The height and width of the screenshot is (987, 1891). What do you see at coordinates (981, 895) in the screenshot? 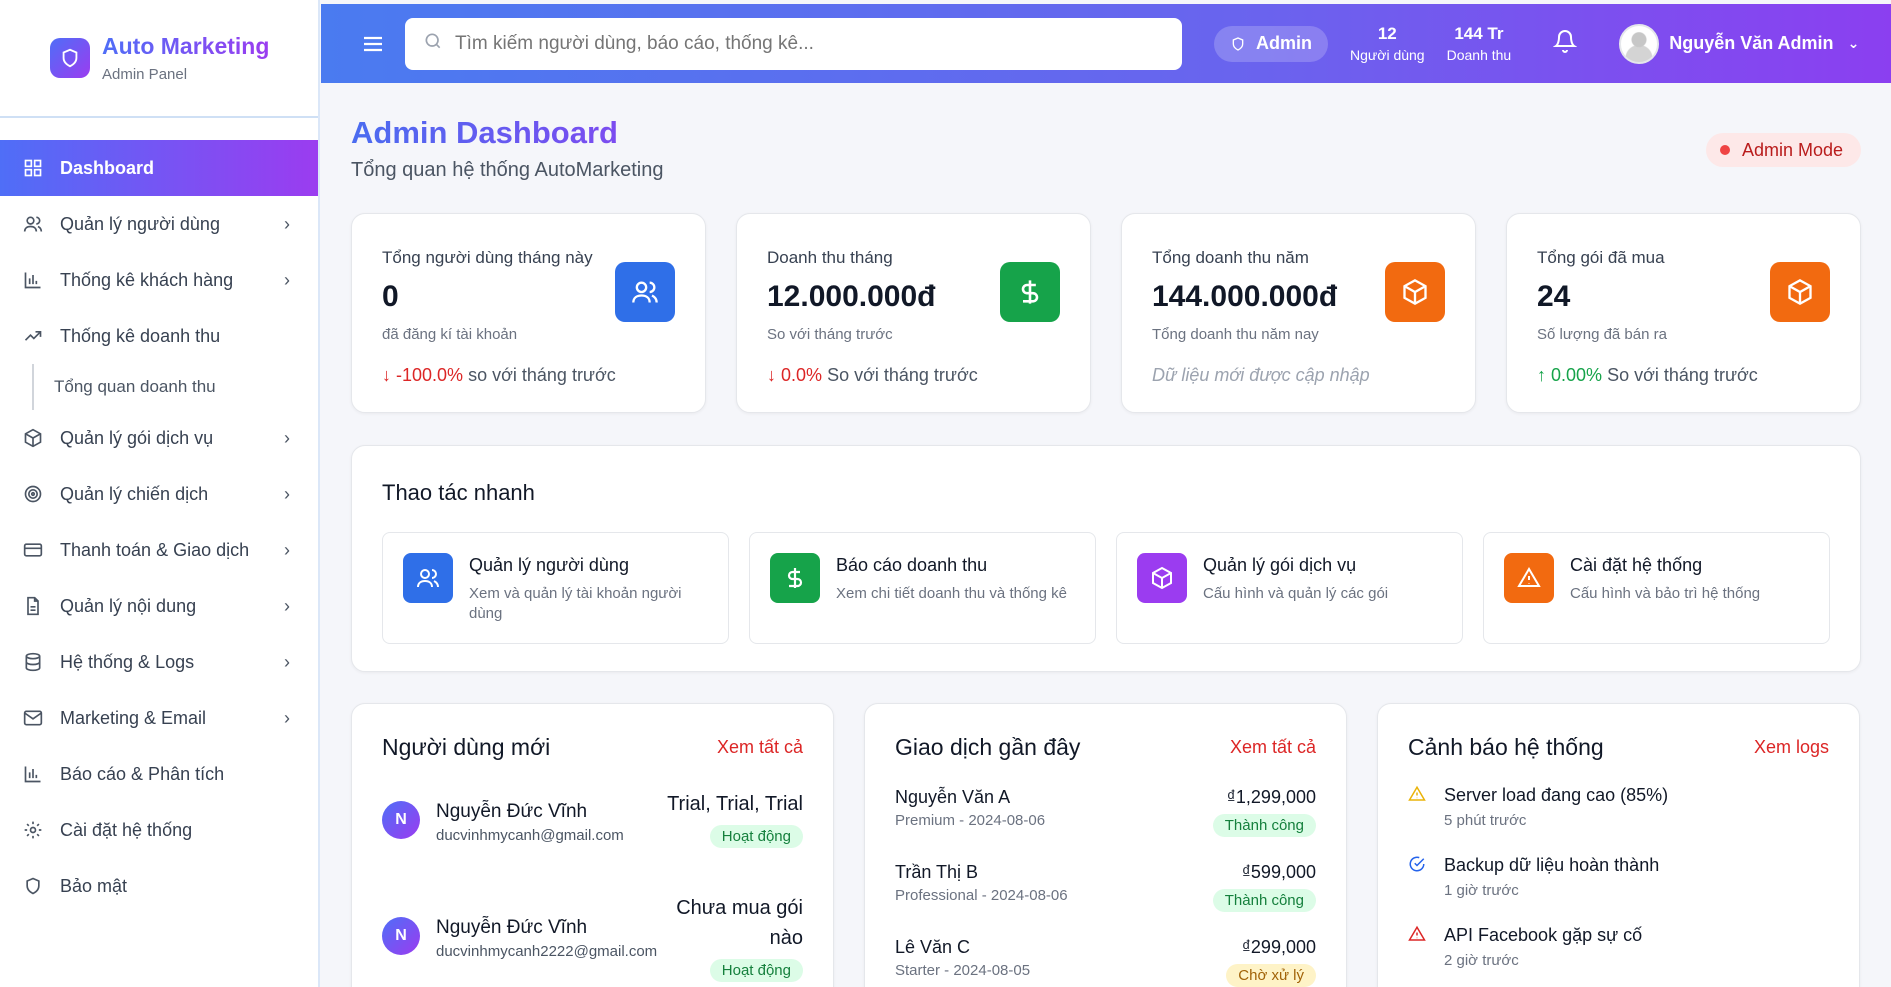
I see `tx-detail: Professional - 2024-08-06` at bounding box center [981, 895].